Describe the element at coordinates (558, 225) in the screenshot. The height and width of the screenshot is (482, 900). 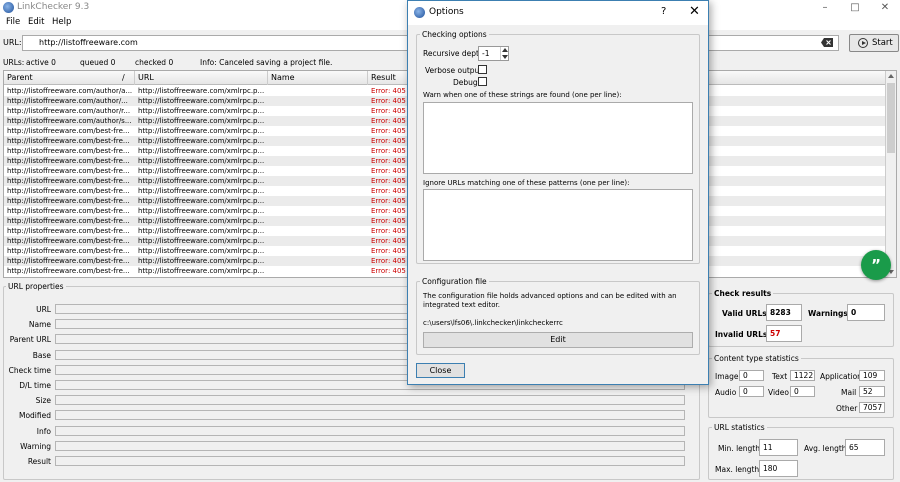
I see `ignore-patterns-textarea` at that location.